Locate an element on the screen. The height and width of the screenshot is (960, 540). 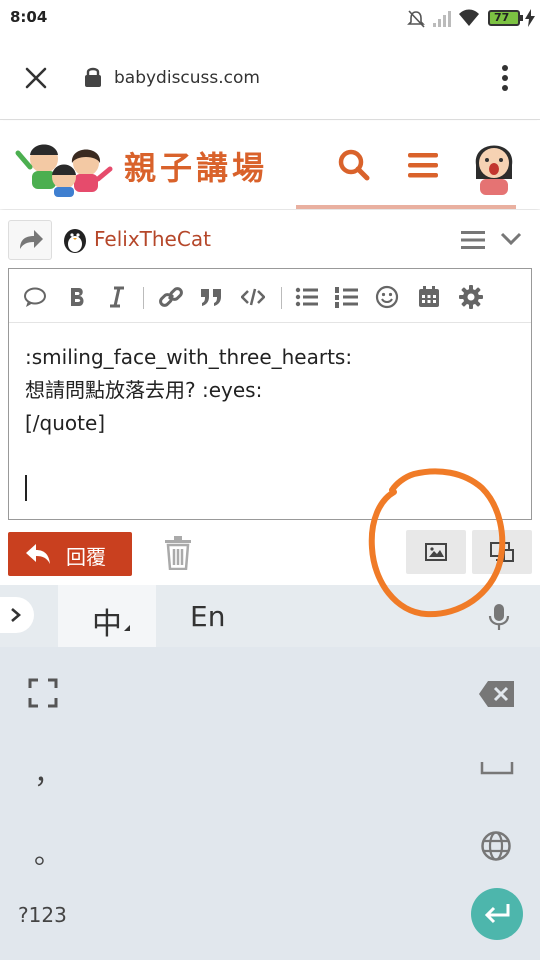
mute-icon is located at coordinates (416, 19).